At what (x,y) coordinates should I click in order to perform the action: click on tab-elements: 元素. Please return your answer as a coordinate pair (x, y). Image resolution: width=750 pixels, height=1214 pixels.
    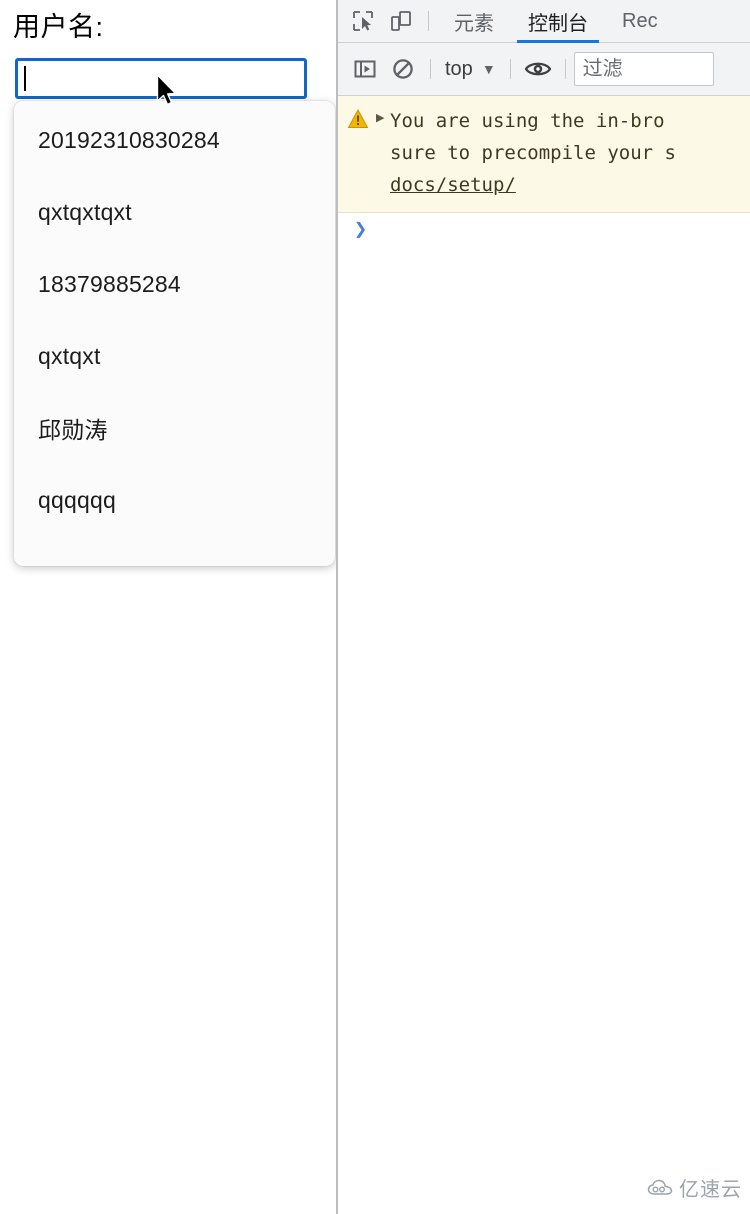
    Looking at the image, I should click on (474, 21).